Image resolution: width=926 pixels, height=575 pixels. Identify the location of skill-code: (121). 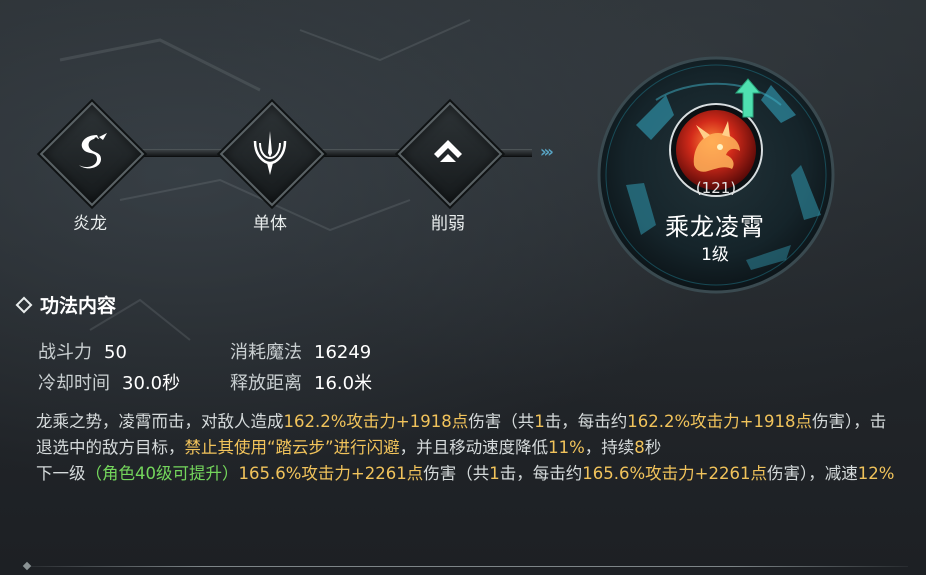
(716, 188).